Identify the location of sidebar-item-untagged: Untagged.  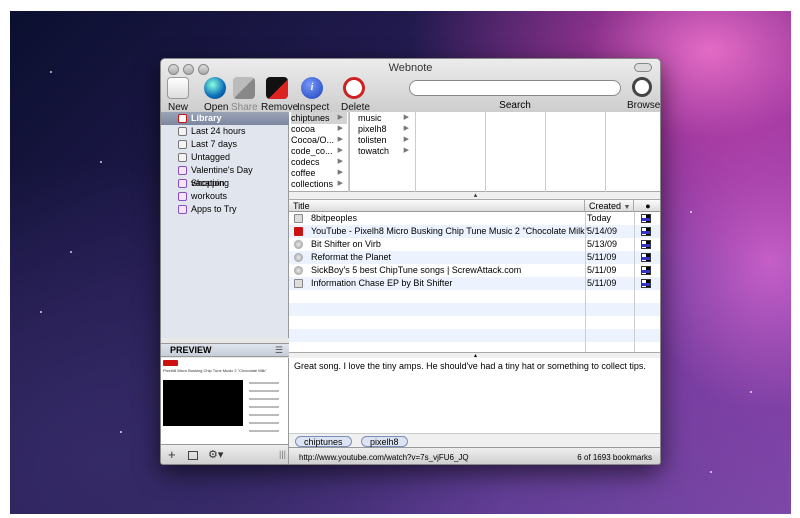
(225, 157).